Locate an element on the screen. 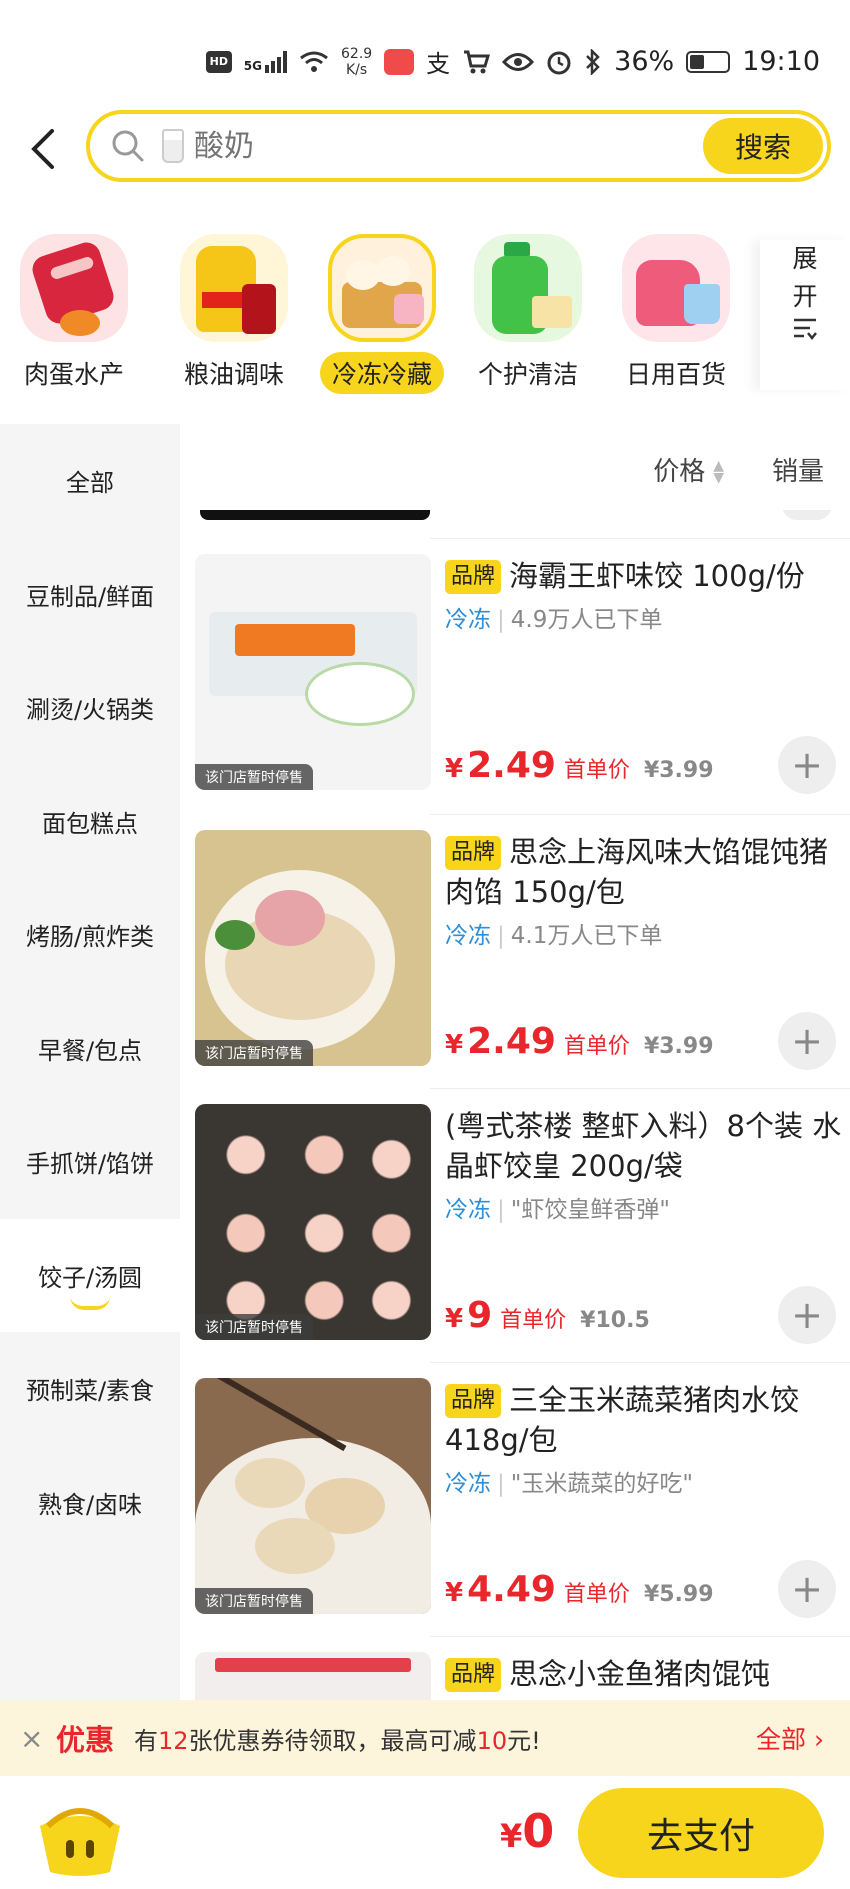  battery-percent: 36% is located at coordinates (644, 61).